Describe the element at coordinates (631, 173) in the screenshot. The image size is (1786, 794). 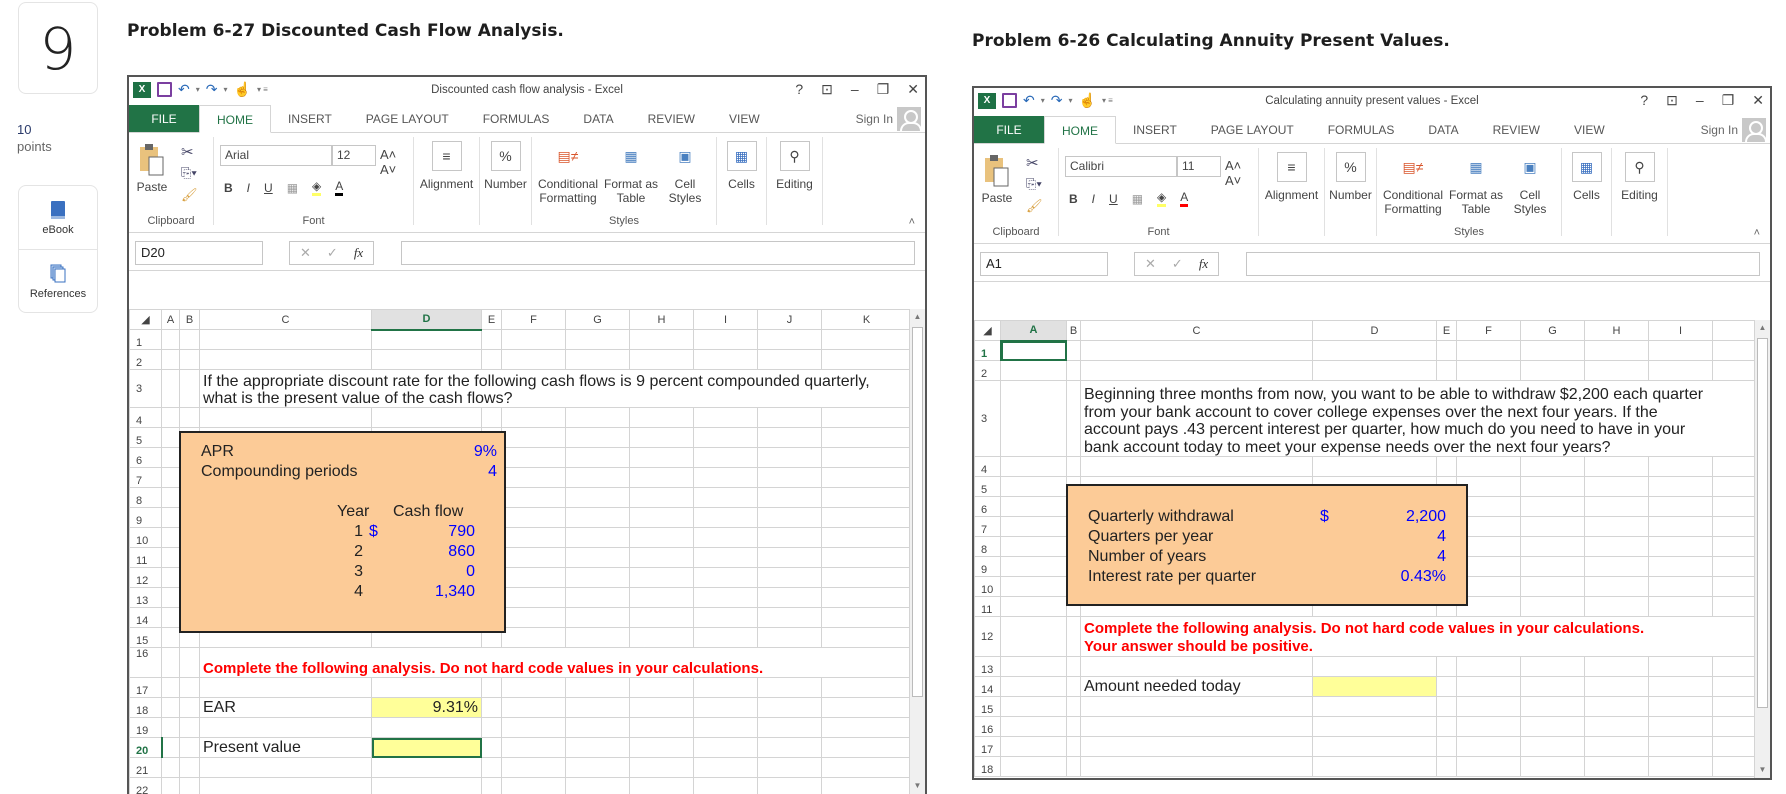
I see `format-as-table-button: ▦ Format as Table` at that location.